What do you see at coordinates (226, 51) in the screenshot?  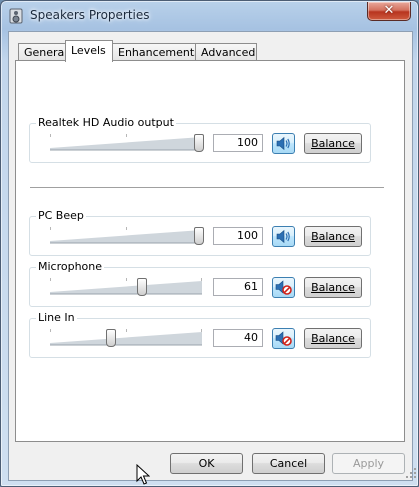 I see `tab-advanced: Advanced` at bounding box center [226, 51].